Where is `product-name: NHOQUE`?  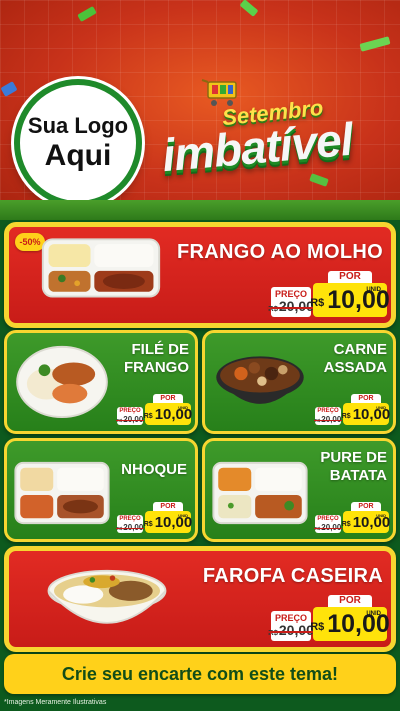 product-name: NHOQUE is located at coordinates (154, 469).